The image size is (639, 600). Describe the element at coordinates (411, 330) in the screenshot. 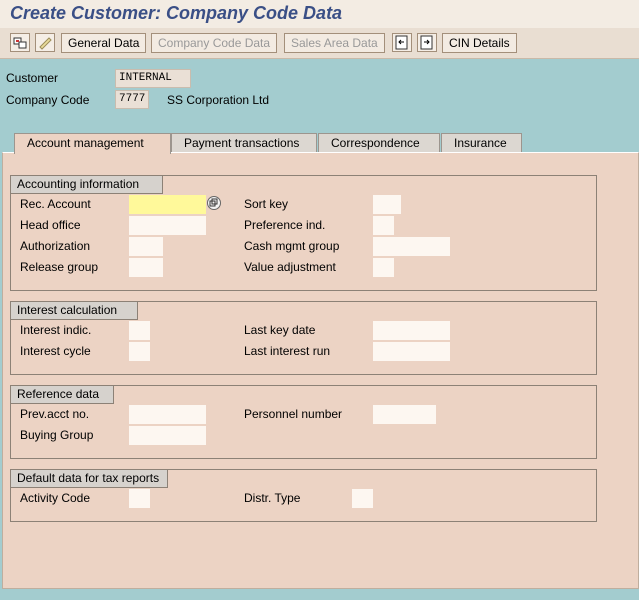

I see `last-key-date-field` at that location.